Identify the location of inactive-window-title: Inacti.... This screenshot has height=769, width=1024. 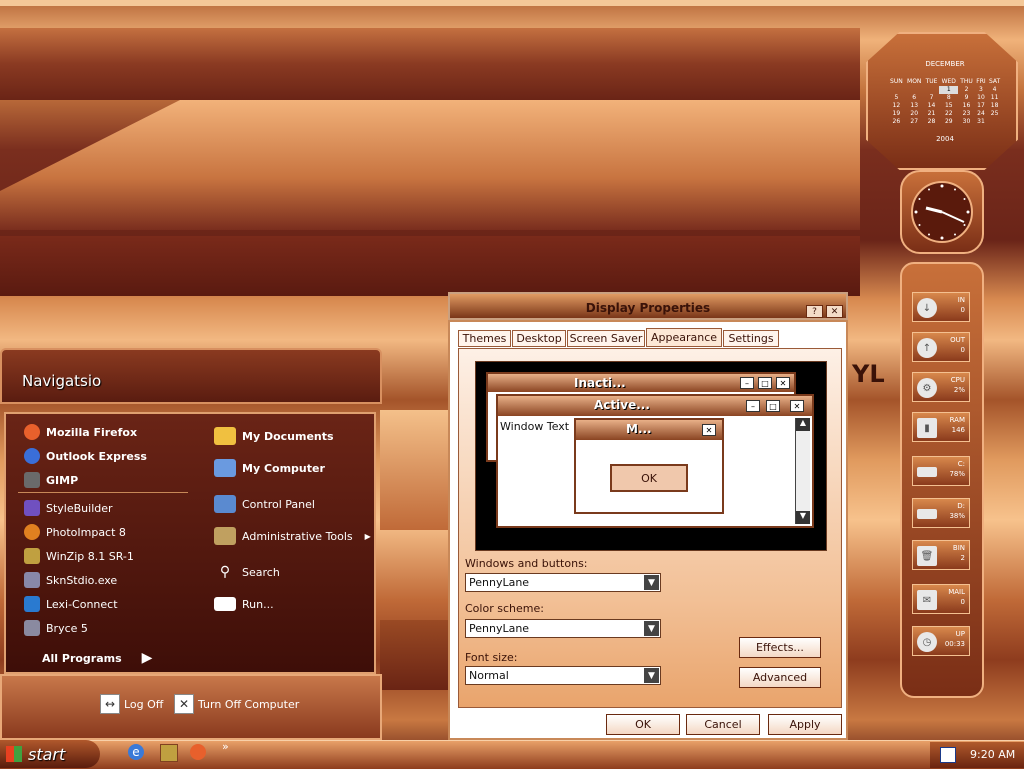
(600, 383).